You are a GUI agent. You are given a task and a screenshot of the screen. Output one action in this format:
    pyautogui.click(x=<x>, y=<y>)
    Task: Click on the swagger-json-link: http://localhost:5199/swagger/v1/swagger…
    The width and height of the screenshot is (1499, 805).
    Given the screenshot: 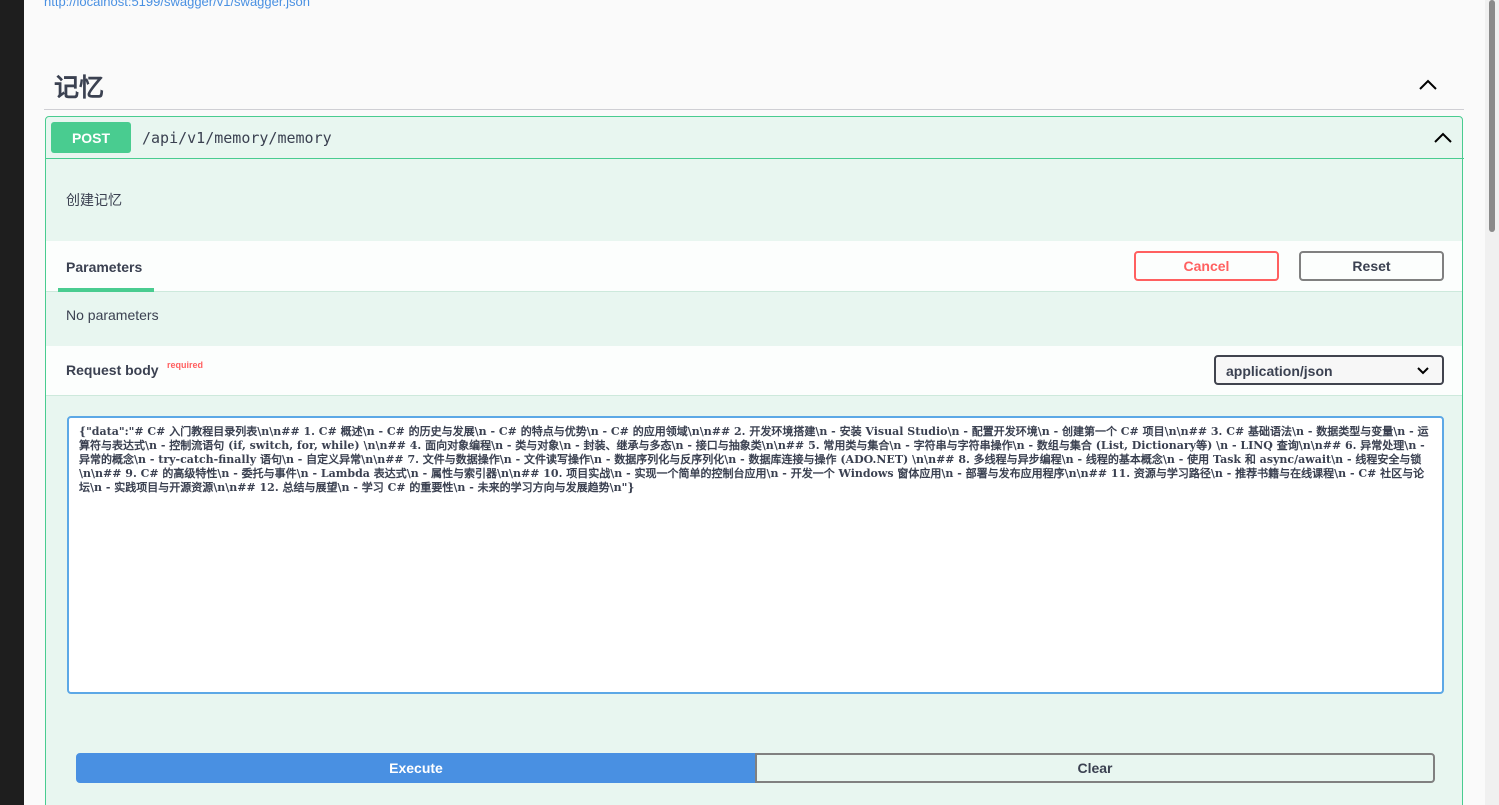 What is the action you would take?
    pyautogui.click(x=177, y=4)
    